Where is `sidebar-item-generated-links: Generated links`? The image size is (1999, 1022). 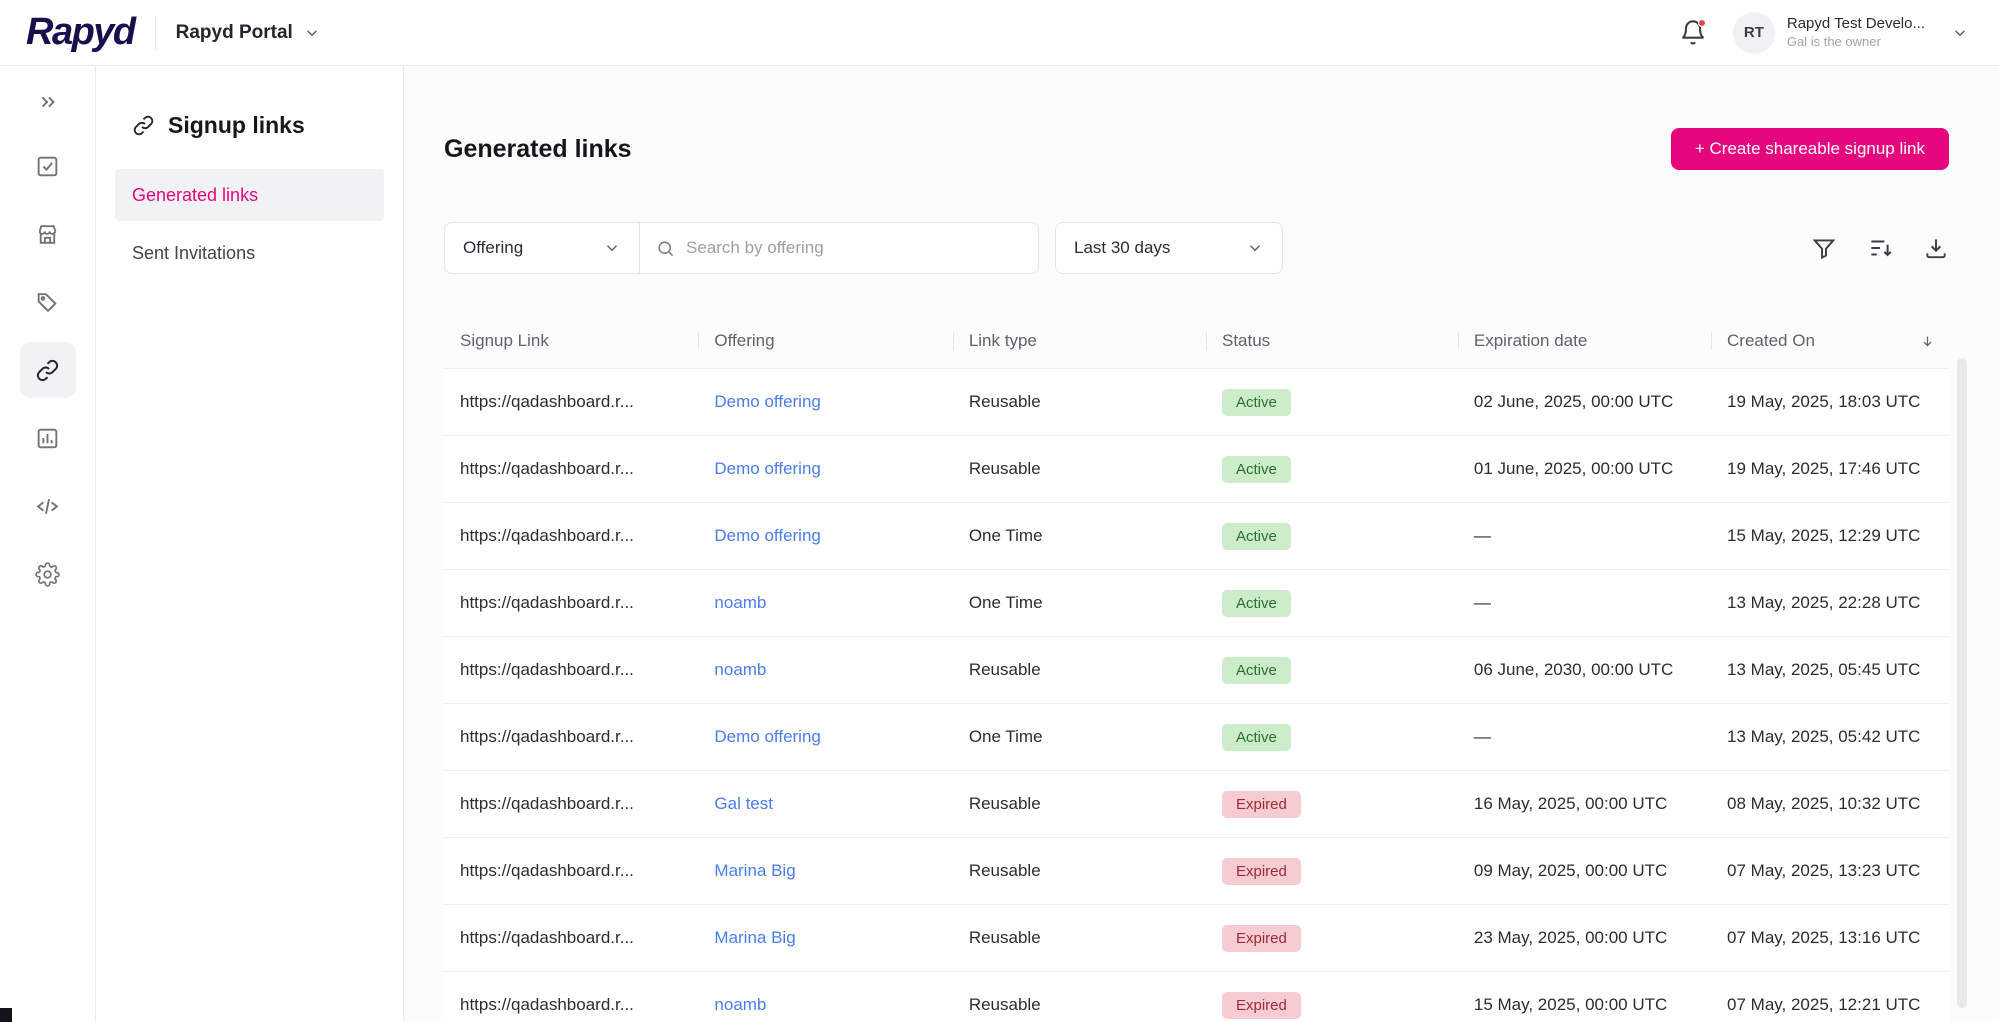 sidebar-item-generated-links: Generated links is located at coordinates (249, 195).